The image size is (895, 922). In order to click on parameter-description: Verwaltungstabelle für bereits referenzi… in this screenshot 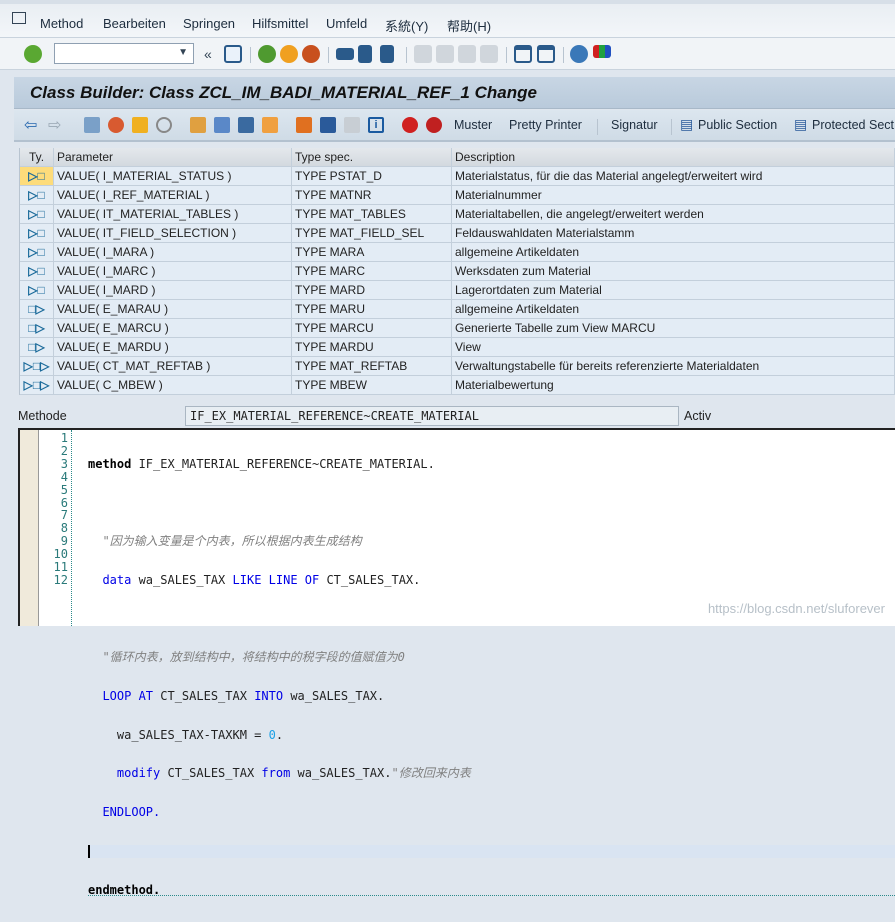, I will do `click(673, 366)`.